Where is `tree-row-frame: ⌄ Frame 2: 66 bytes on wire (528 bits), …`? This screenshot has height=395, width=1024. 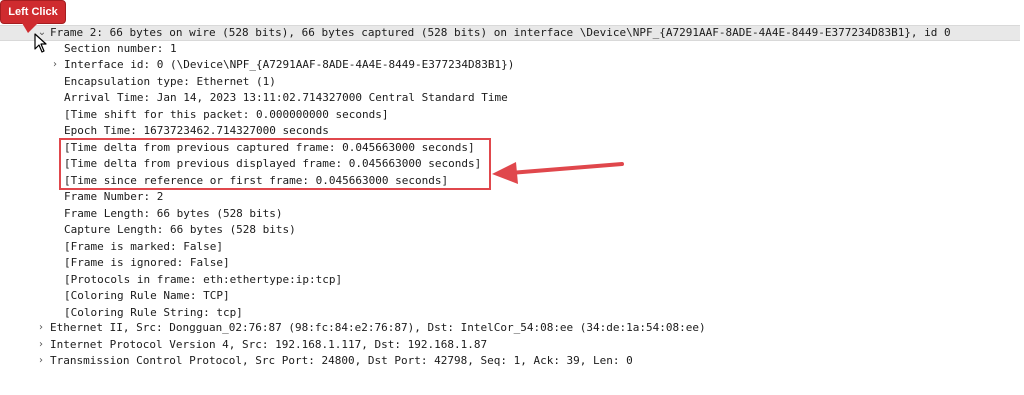
tree-row-frame: ⌄ Frame 2: 66 bytes on wire (528 bits), … is located at coordinates (510, 33).